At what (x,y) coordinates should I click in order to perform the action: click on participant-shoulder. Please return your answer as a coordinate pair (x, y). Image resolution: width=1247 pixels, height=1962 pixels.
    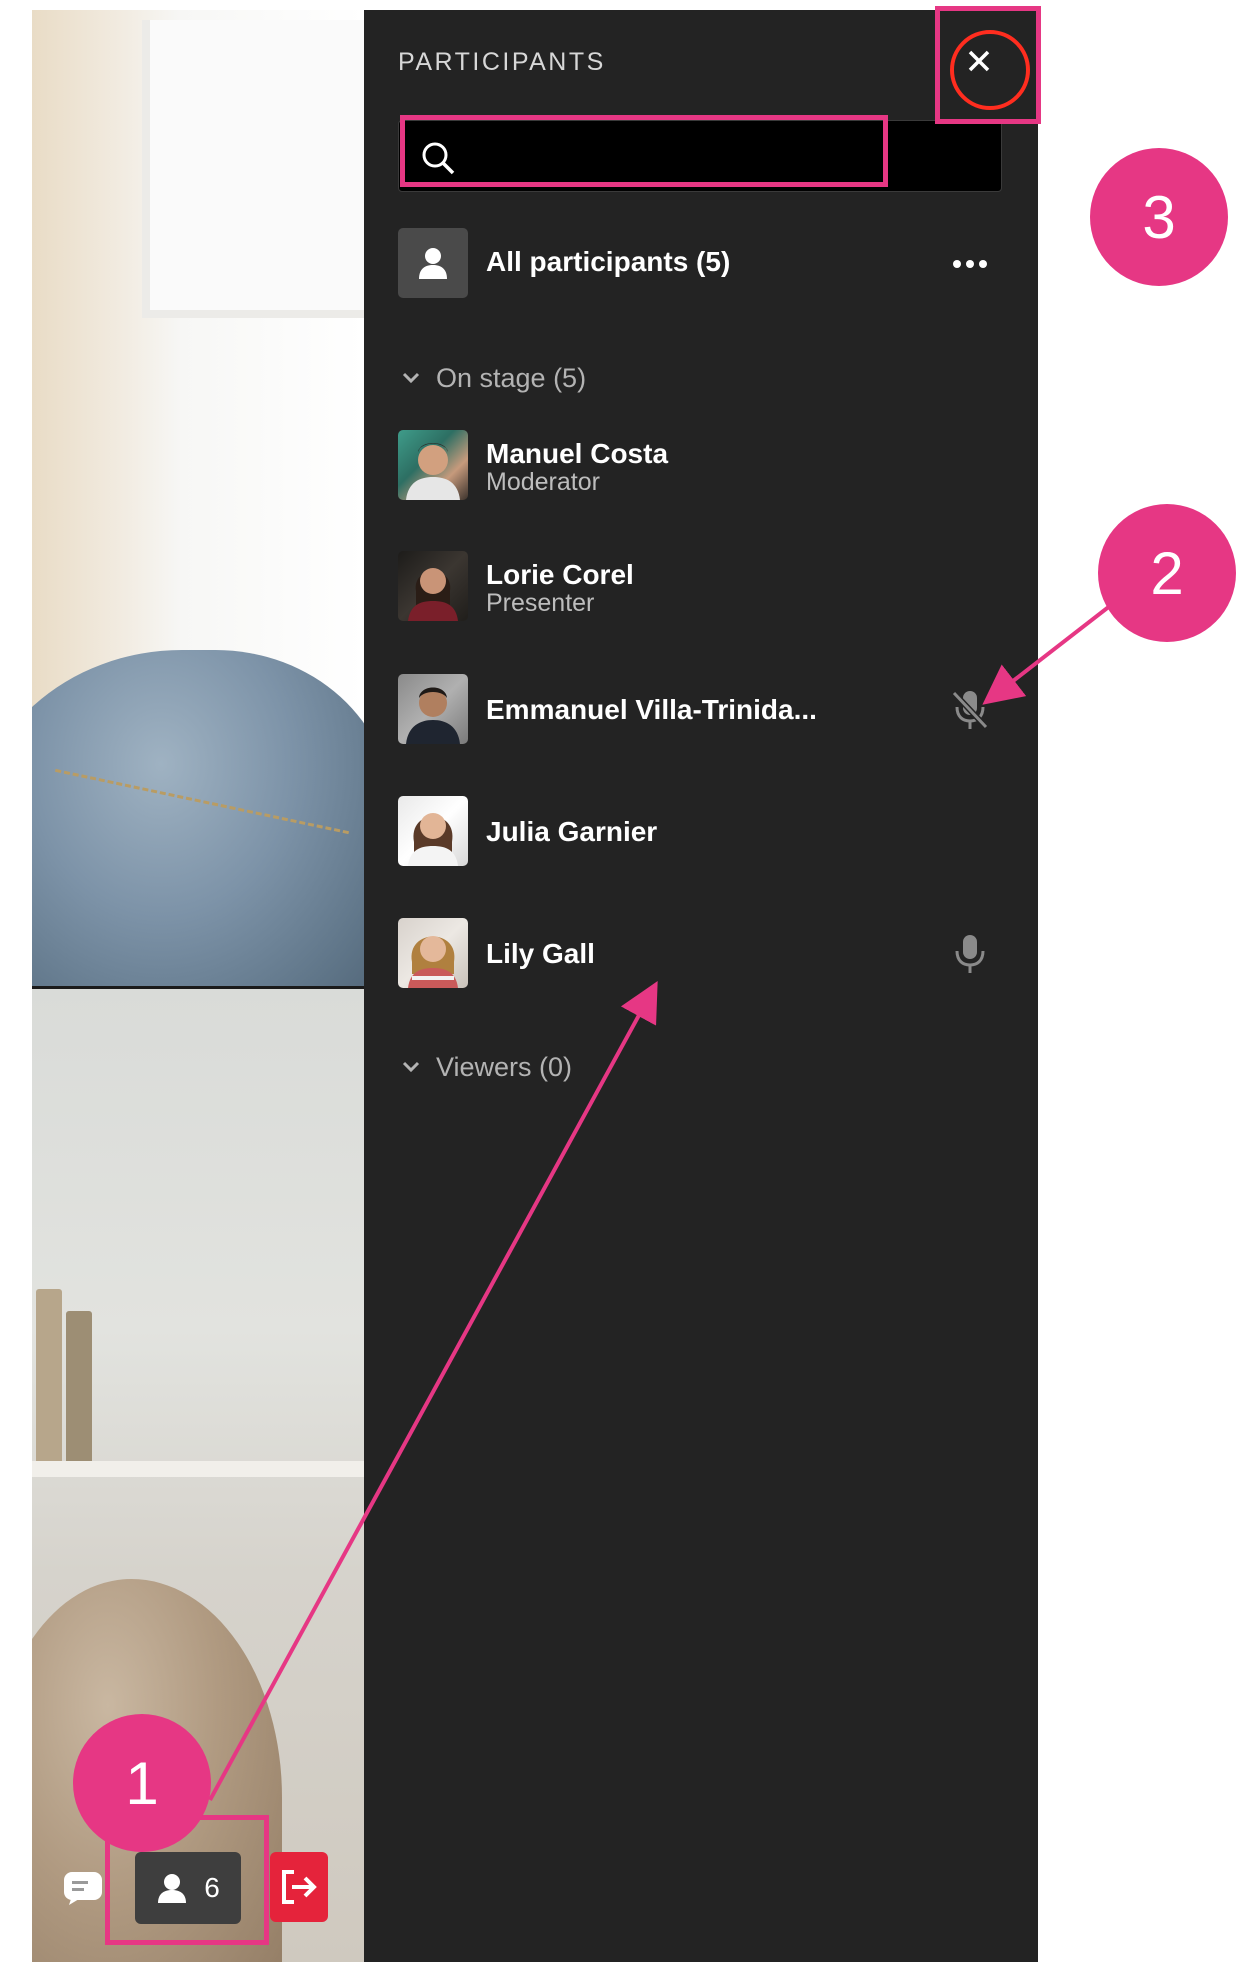
    Looking at the image, I should click on (198, 840).